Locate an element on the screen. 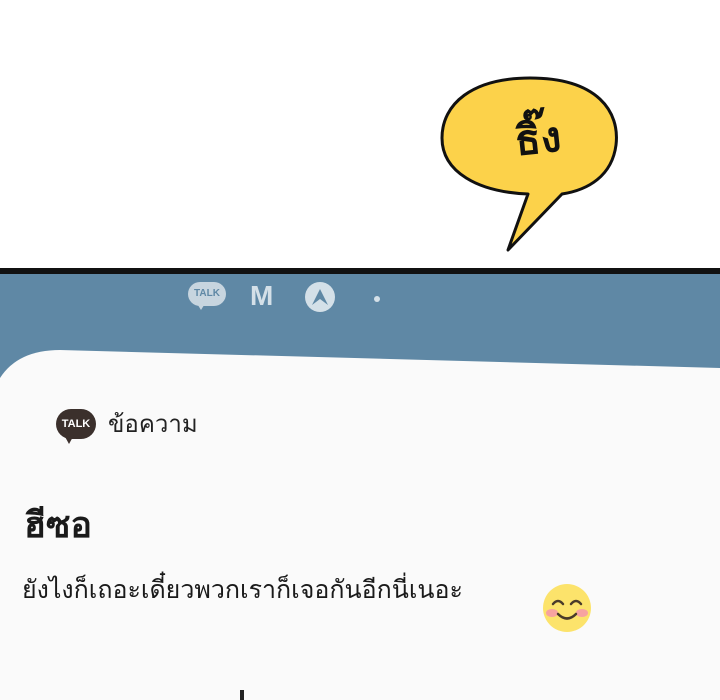 The width and height of the screenshot is (720, 700). kakaotalk-icon-label: TALK is located at coordinates (76, 423).